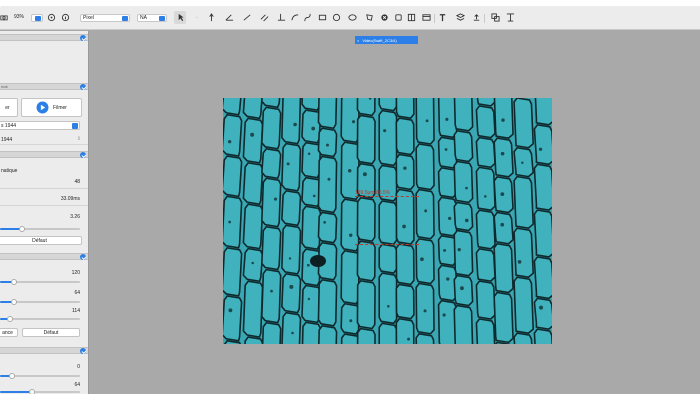 The image size is (700, 394). Describe the element at coordinates (77, 293) in the screenshot. I see `value-text: 64` at that location.